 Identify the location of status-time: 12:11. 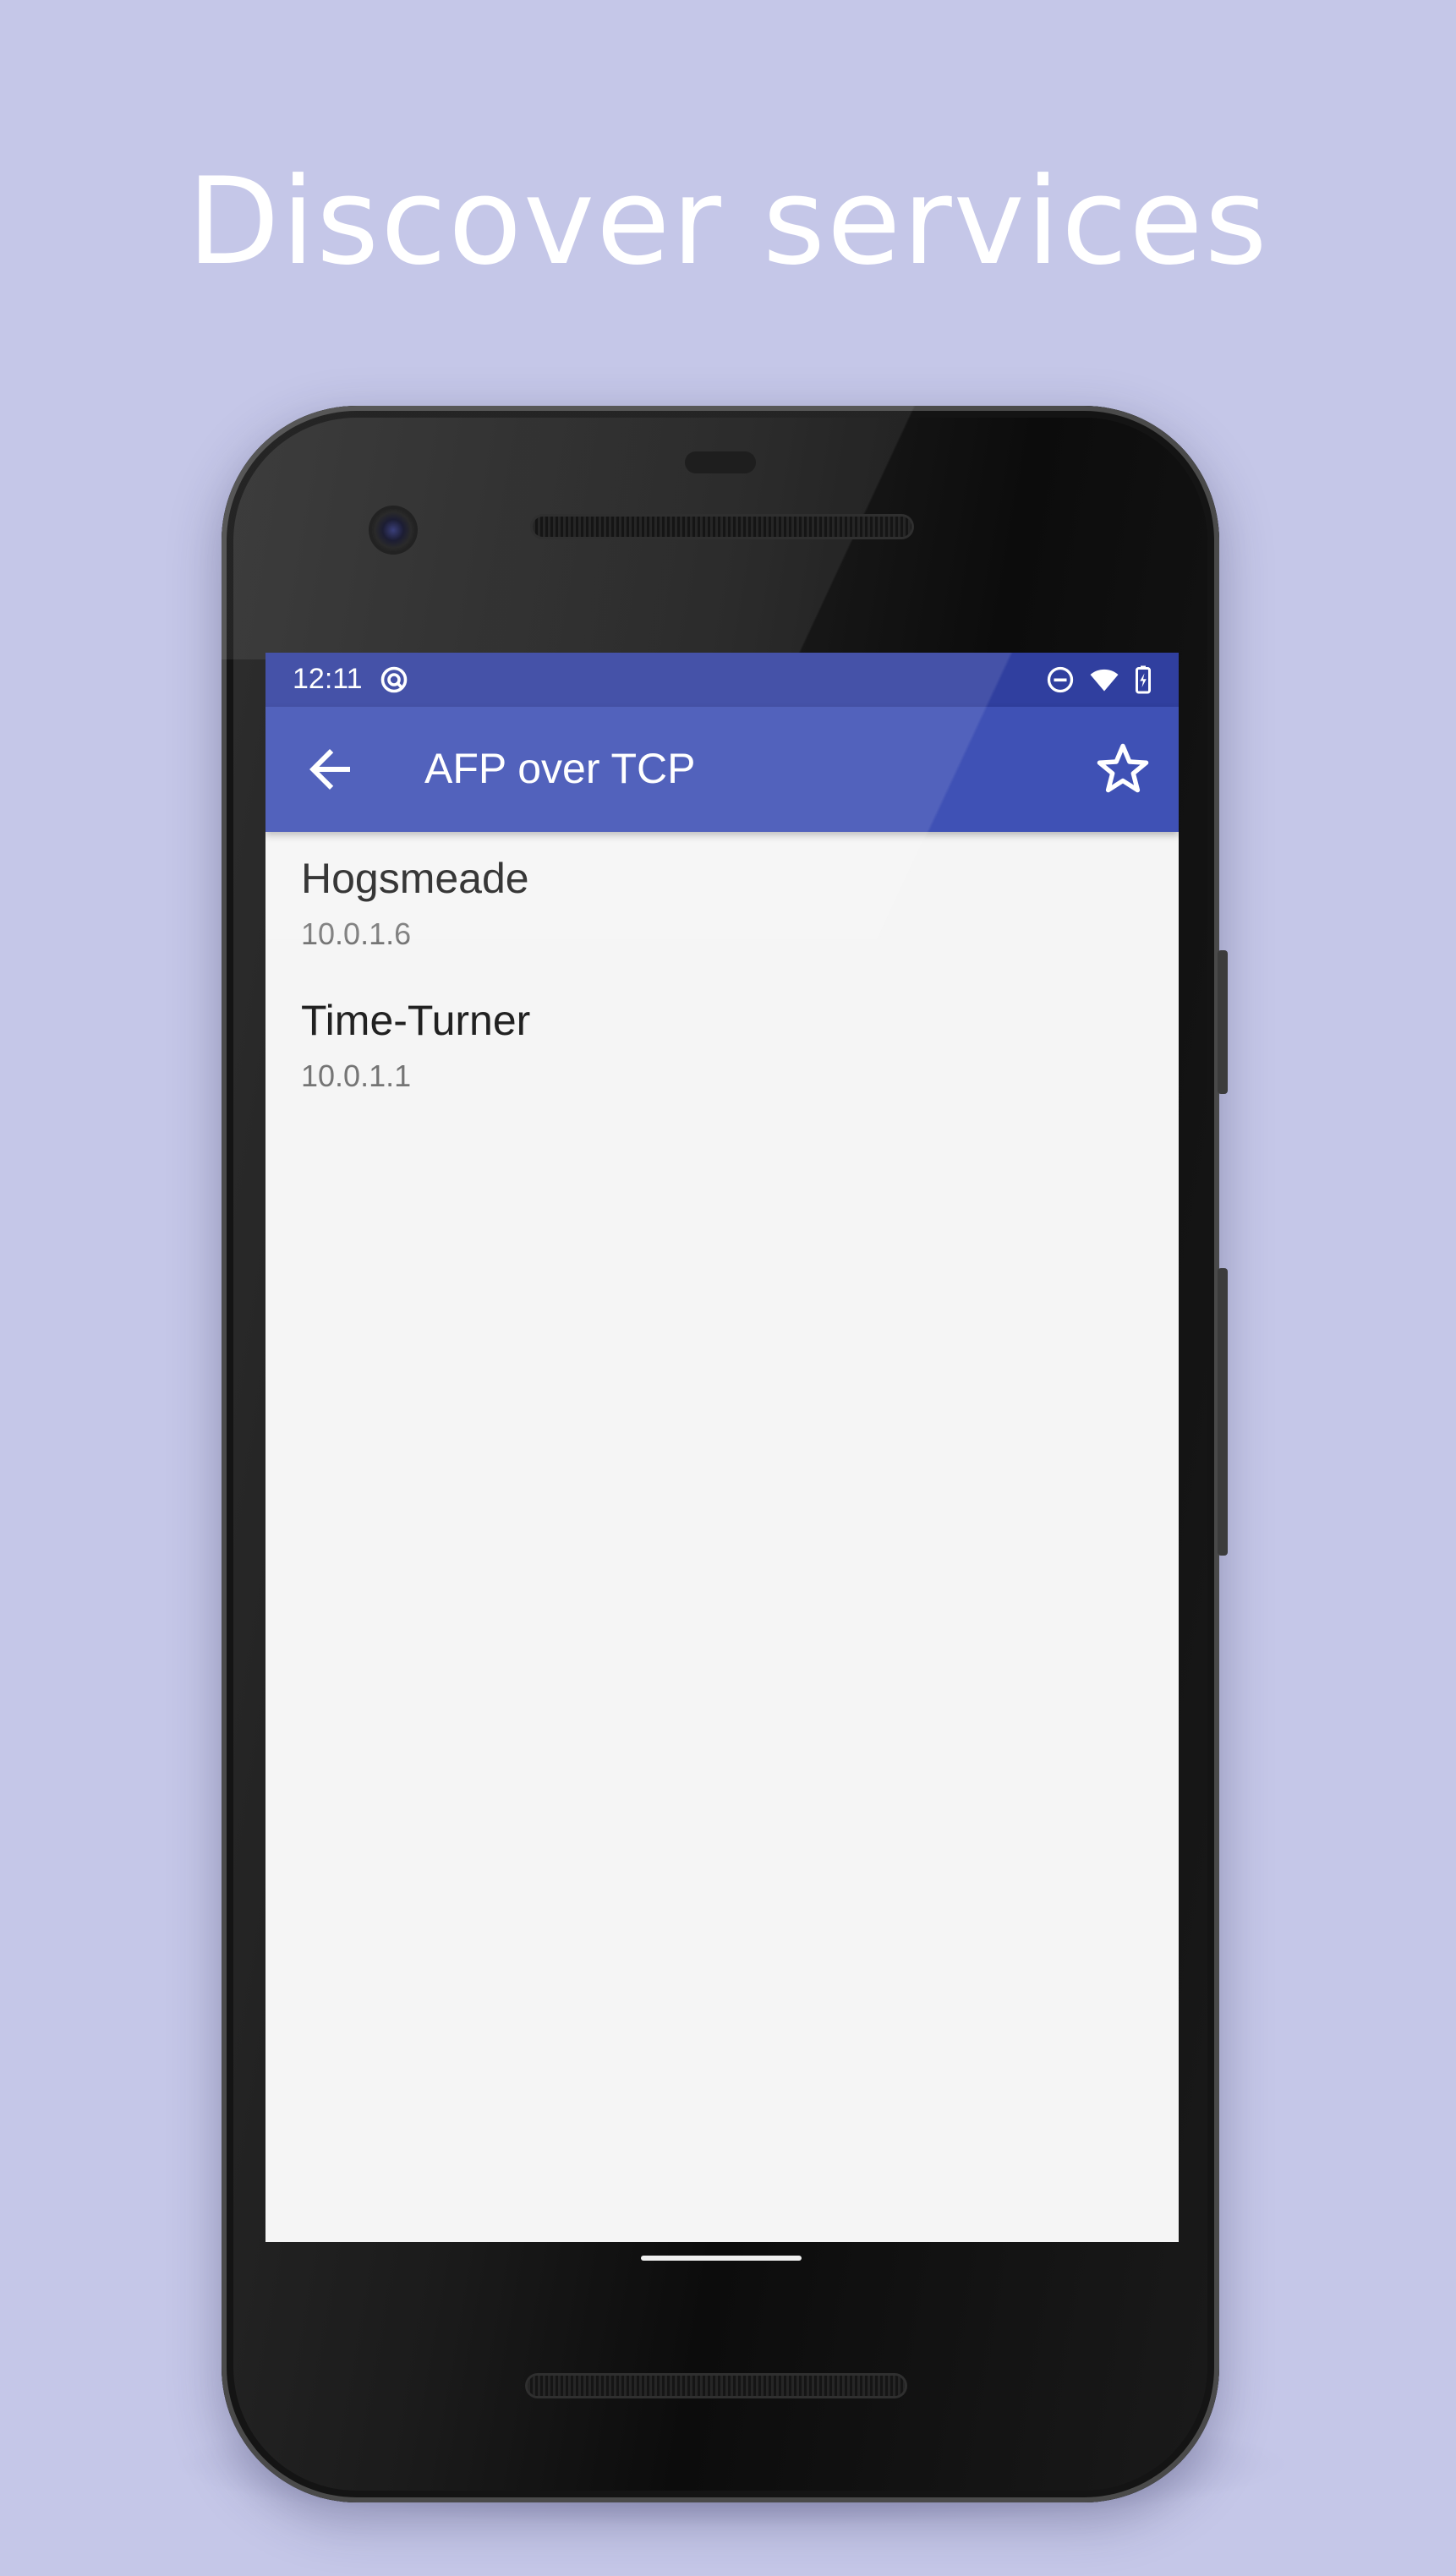
(328, 679).